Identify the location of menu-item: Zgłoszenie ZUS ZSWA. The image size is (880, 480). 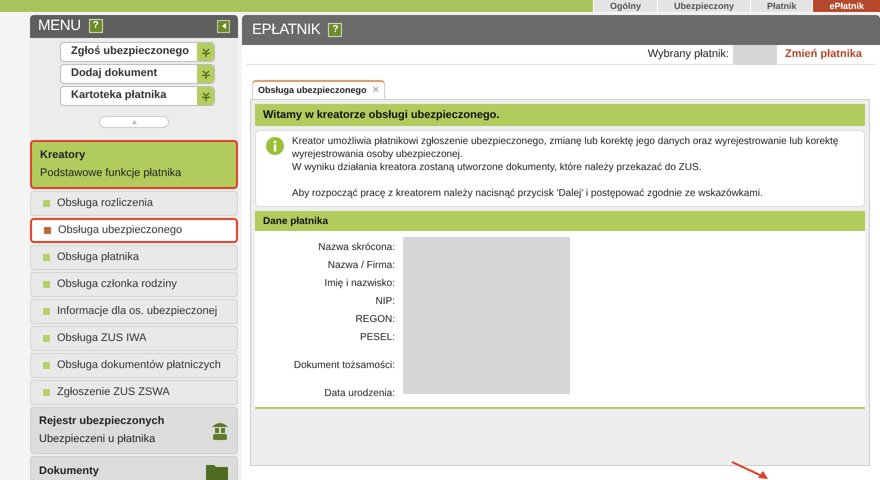
(134, 392).